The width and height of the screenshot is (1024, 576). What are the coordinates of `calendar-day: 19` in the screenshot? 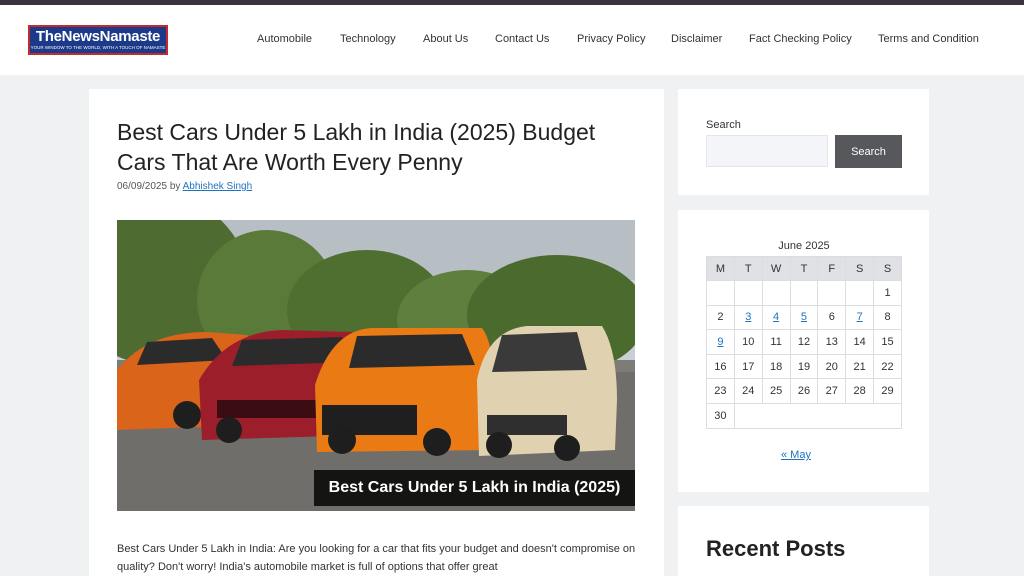 It's located at (804, 366).